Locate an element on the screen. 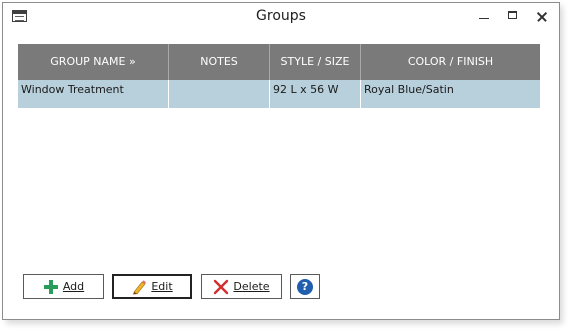  column-header-notes: NOTES is located at coordinates (219, 62).